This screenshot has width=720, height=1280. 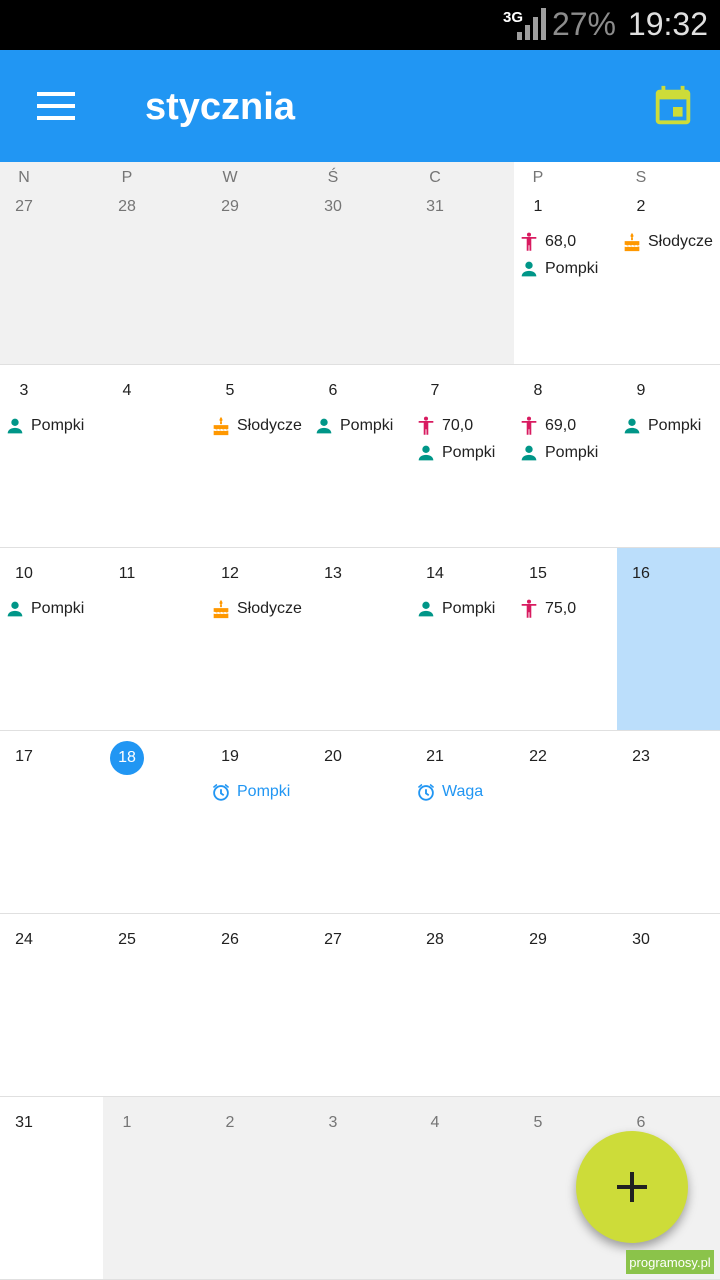 I want to click on event-reminder: Pompki, so click(x=250, y=792).